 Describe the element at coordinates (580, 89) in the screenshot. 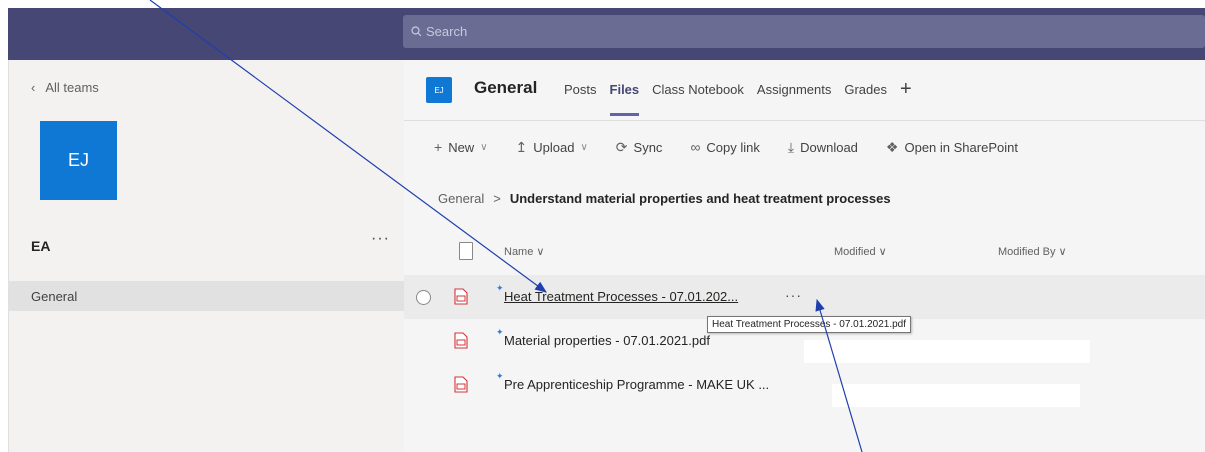

I see `tab-posts: Posts` at that location.